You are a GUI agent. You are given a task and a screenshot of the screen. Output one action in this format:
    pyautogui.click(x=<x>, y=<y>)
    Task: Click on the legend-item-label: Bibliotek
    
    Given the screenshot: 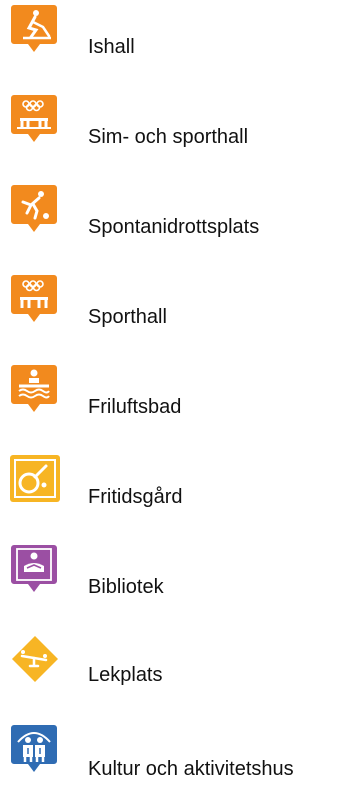 What is the action you would take?
    pyautogui.click(x=126, y=587)
    